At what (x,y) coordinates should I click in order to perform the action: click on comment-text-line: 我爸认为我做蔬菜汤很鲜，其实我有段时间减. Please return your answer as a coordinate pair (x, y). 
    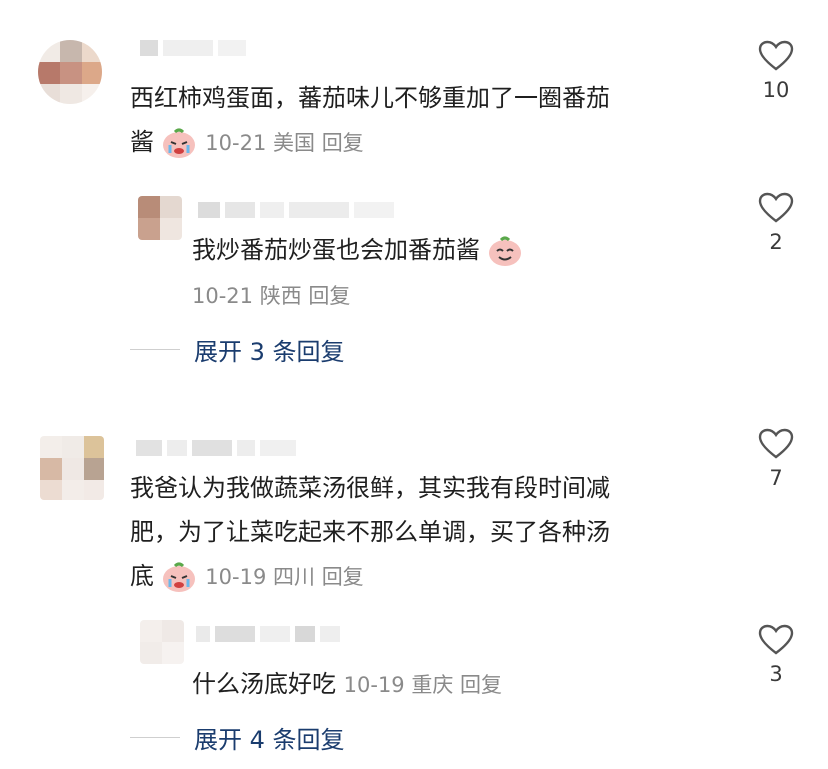
    Looking at the image, I should click on (370, 488).